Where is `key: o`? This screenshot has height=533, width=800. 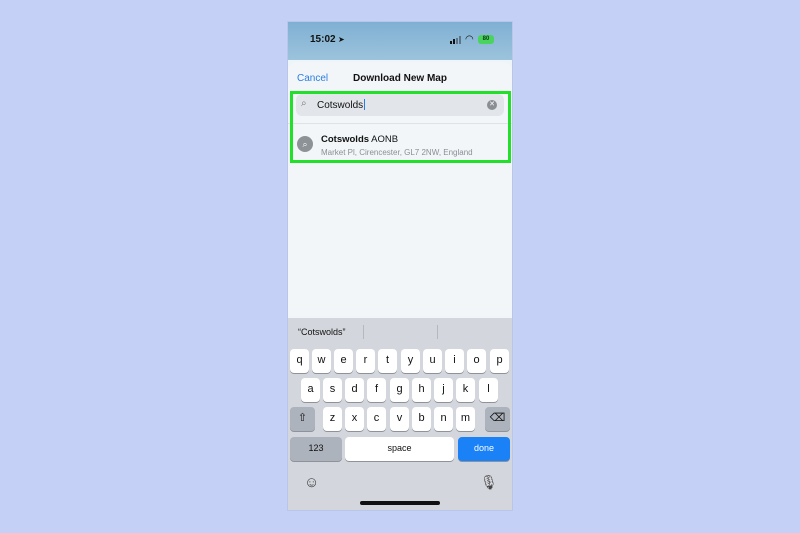 key: o is located at coordinates (476, 361).